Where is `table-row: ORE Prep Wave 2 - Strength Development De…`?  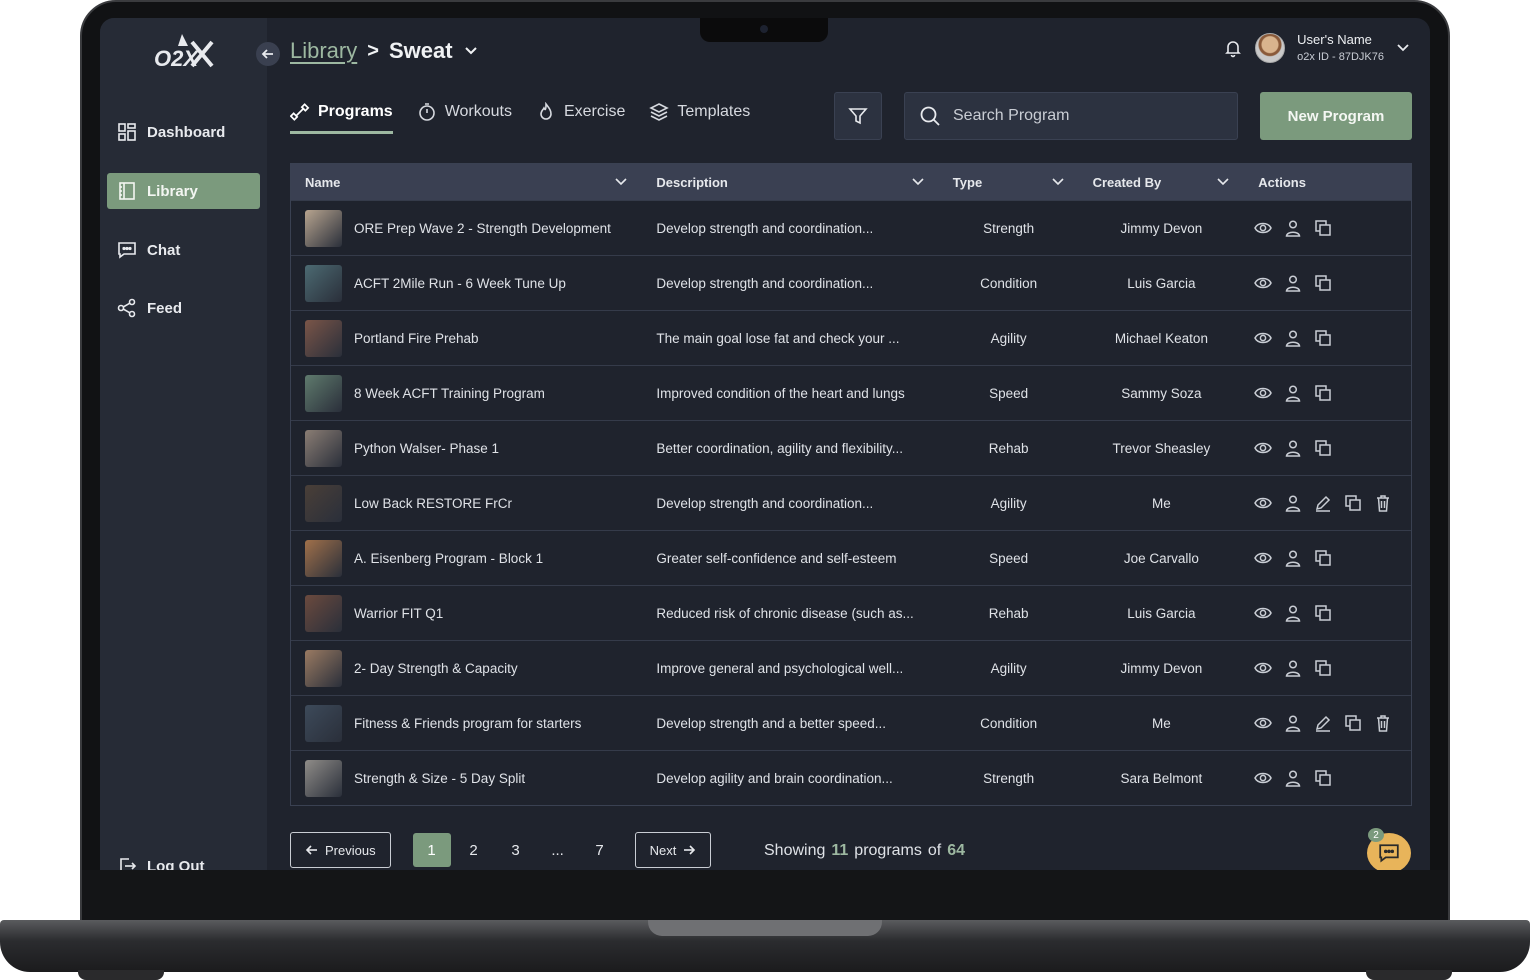 table-row: ORE Prep Wave 2 - Strength Development De… is located at coordinates (851, 227).